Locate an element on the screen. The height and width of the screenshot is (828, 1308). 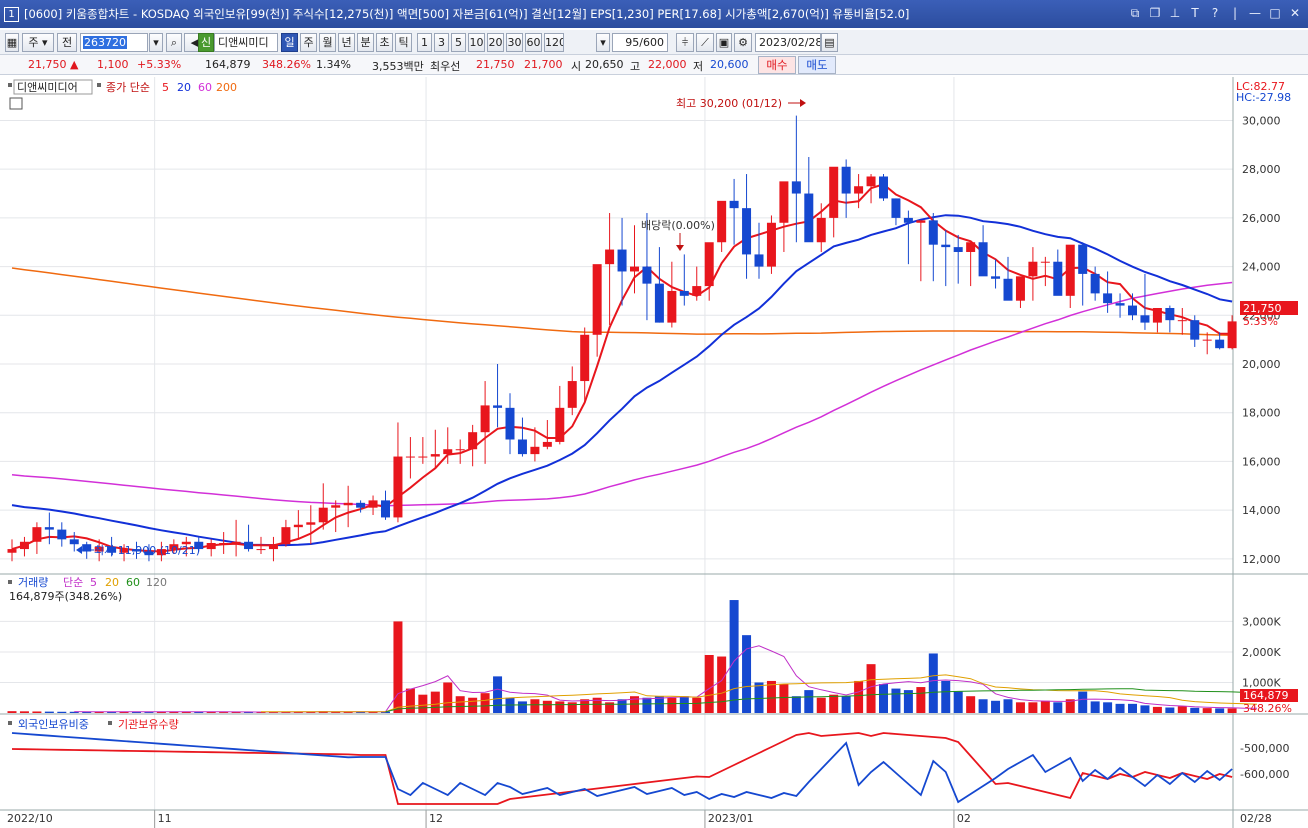
date-field: 2023/02/28 is located at coordinates (788, 42).